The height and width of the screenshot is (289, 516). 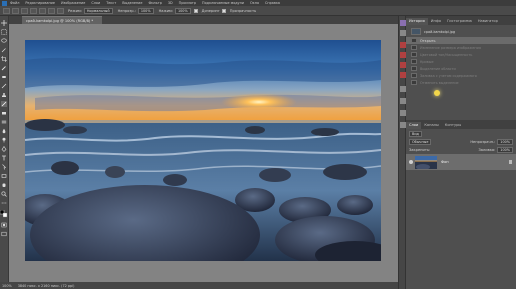 I want to click on tab-paths: Контуры, so click(x=453, y=125).